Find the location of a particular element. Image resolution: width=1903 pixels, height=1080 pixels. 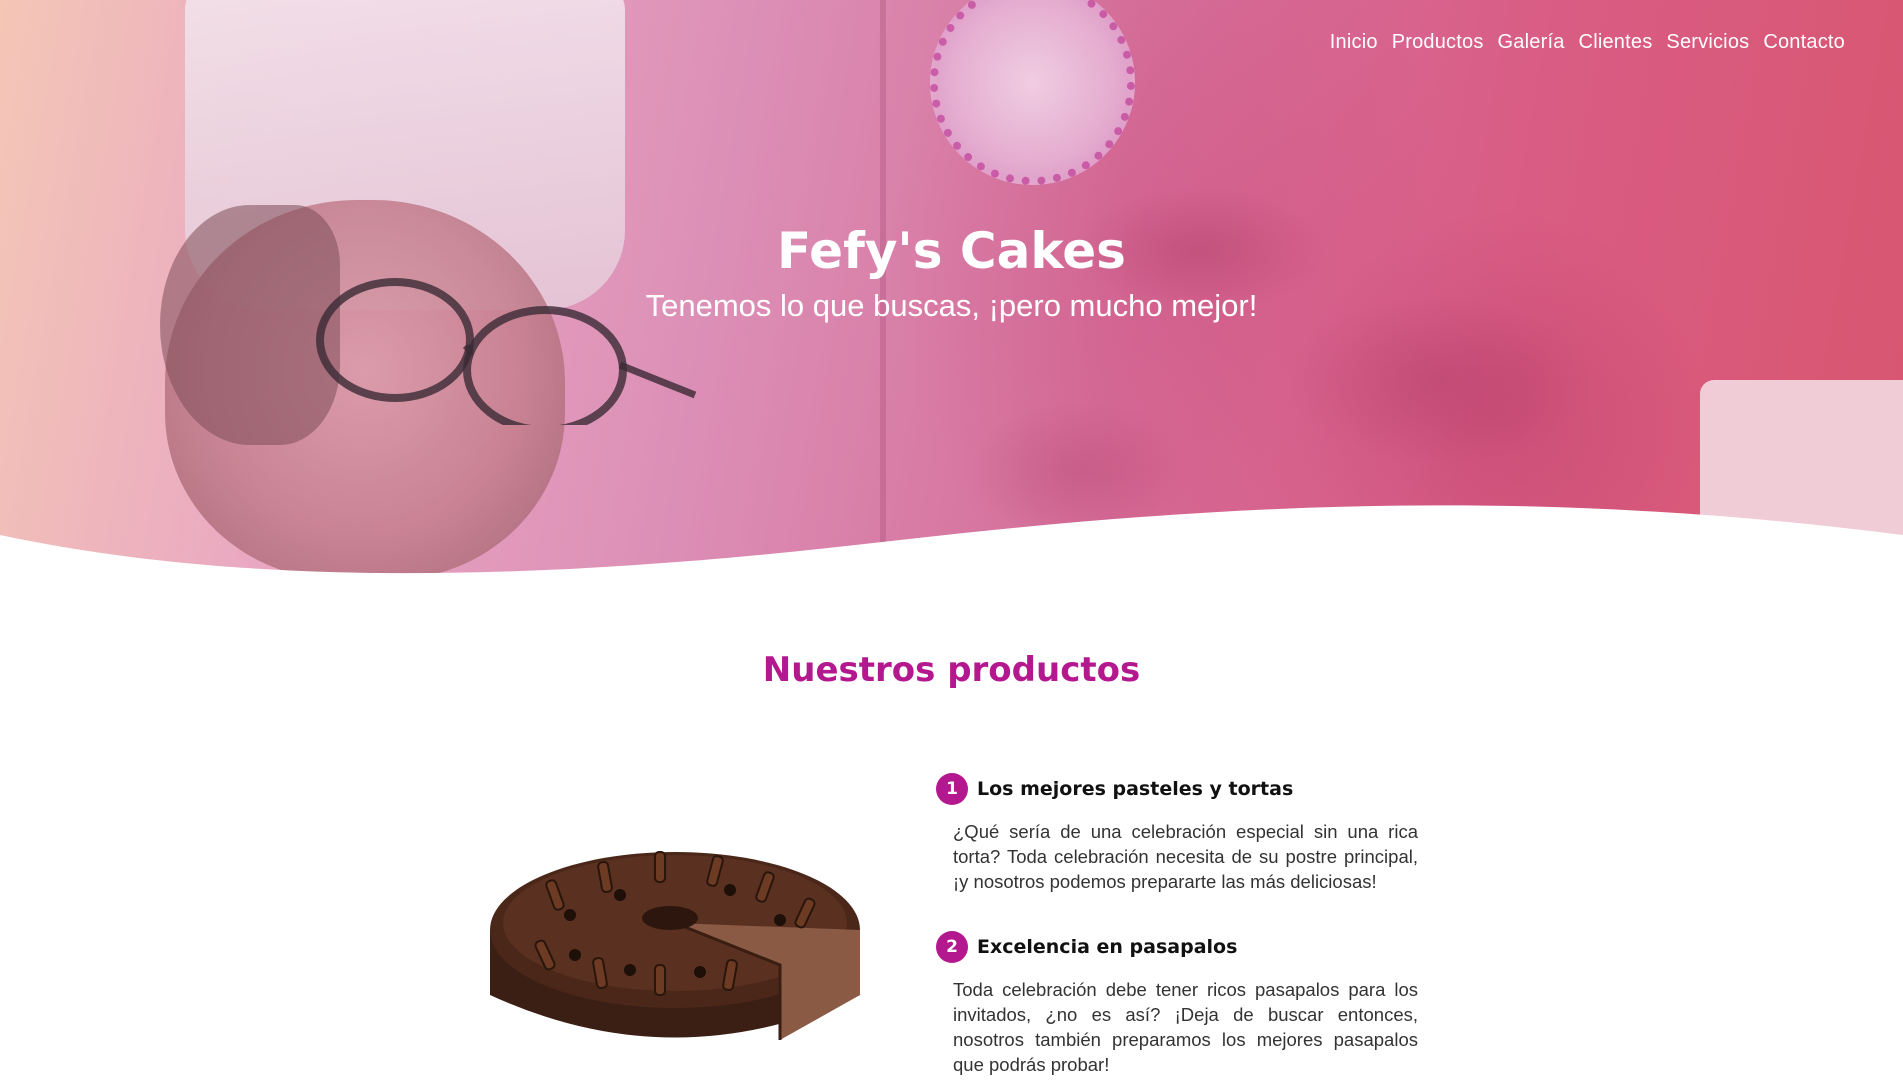

nav-link-clientes: Clientes is located at coordinates (1616, 42).